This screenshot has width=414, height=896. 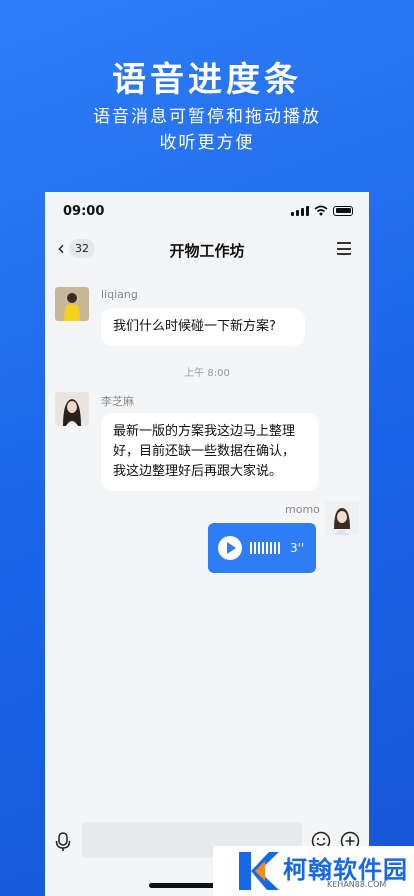 What do you see at coordinates (117, 401) in the screenshot?
I see `sender-name: 李芝麻` at bounding box center [117, 401].